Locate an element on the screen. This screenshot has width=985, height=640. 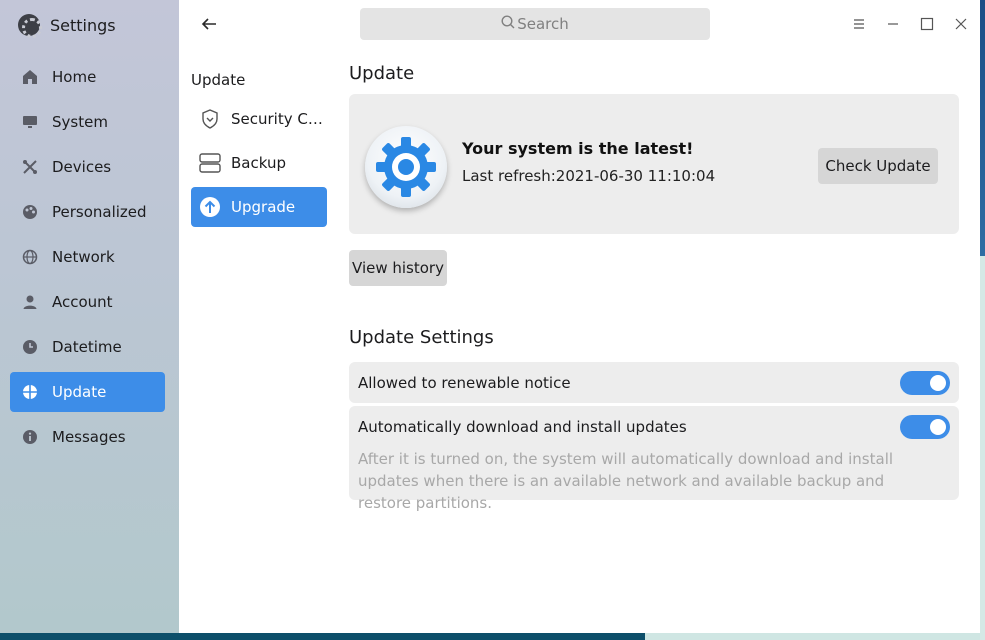
sidebar-item-label: Devices is located at coordinates (82, 167).